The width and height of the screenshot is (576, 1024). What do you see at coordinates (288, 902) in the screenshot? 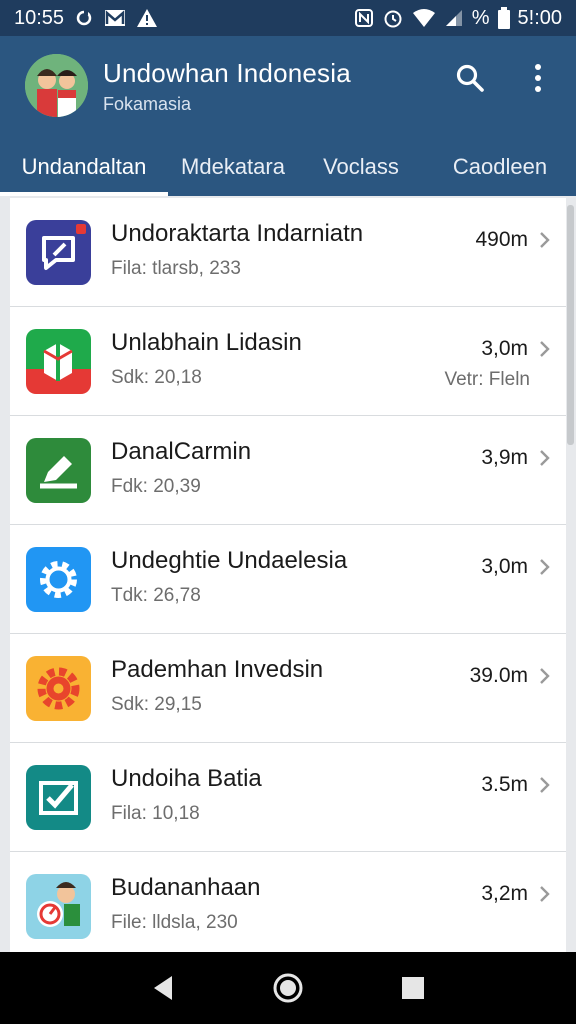
I see `list-item: Budananhaan File: lldsla, 230 3,2m` at bounding box center [288, 902].